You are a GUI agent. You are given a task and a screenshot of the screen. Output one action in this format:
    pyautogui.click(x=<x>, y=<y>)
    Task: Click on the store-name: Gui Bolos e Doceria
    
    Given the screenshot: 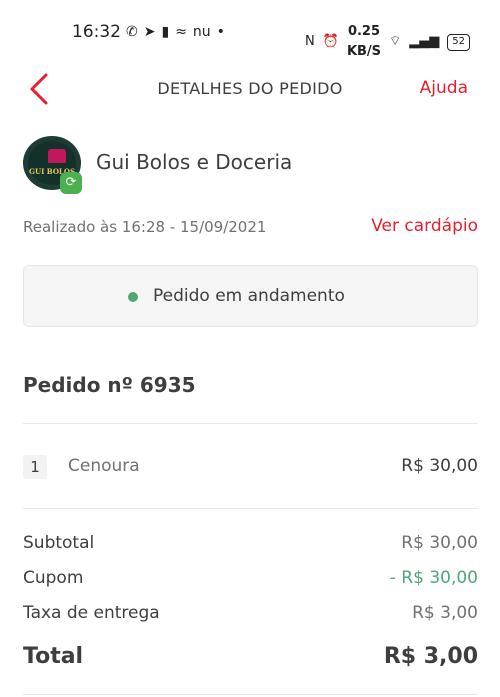 What is the action you would take?
    pyautogui.click(x=194, y=162)
    